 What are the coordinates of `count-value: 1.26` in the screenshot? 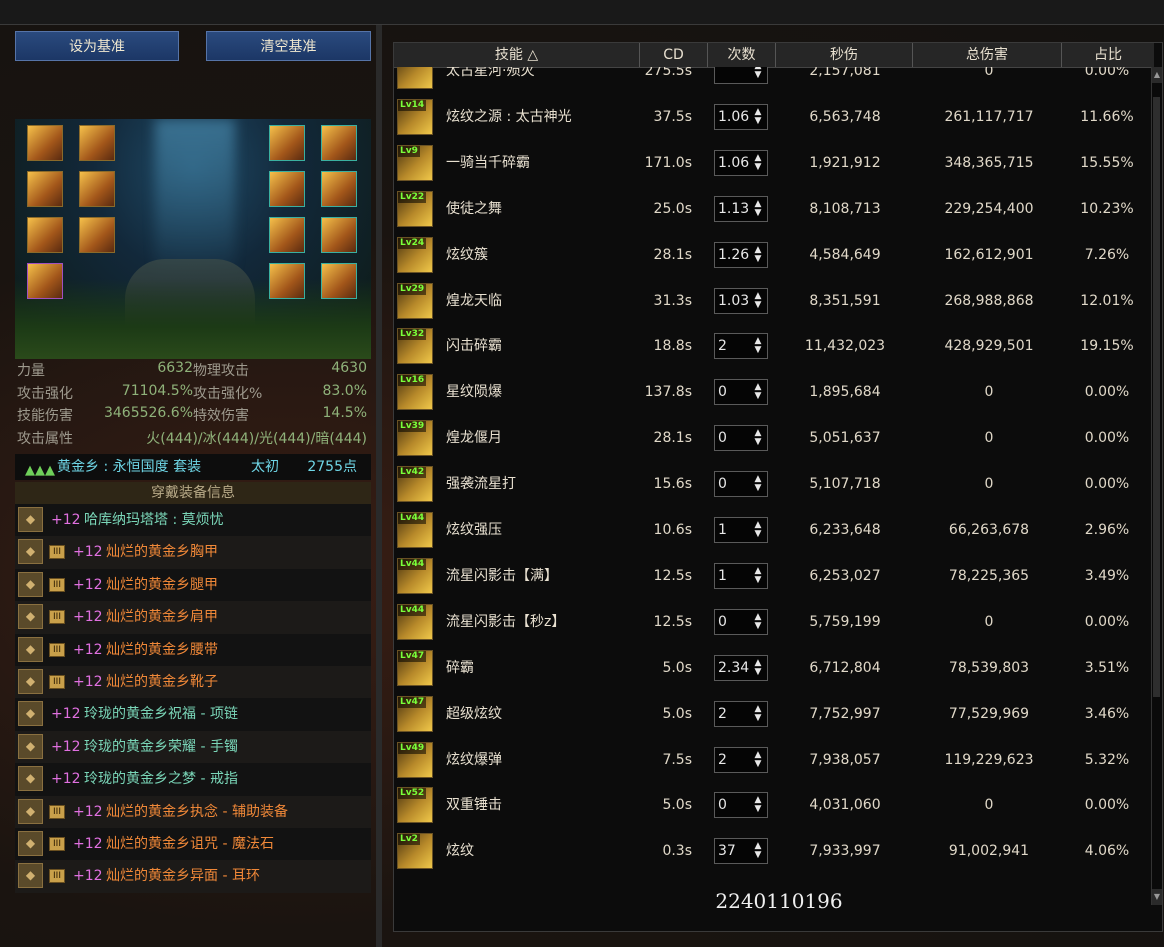 It's located at (733, 255).